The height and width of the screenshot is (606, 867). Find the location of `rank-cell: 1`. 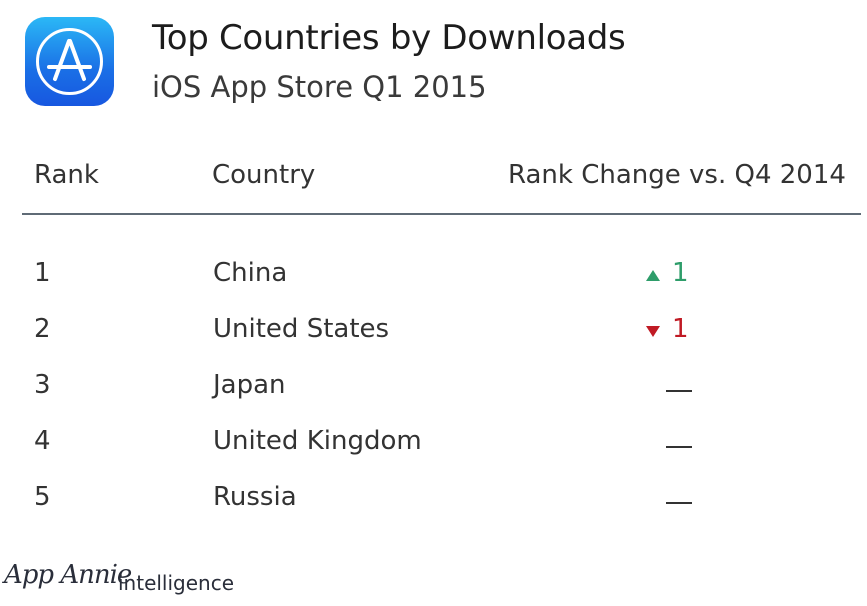

rank-cell: 1 is located at coordinates (42, 273).